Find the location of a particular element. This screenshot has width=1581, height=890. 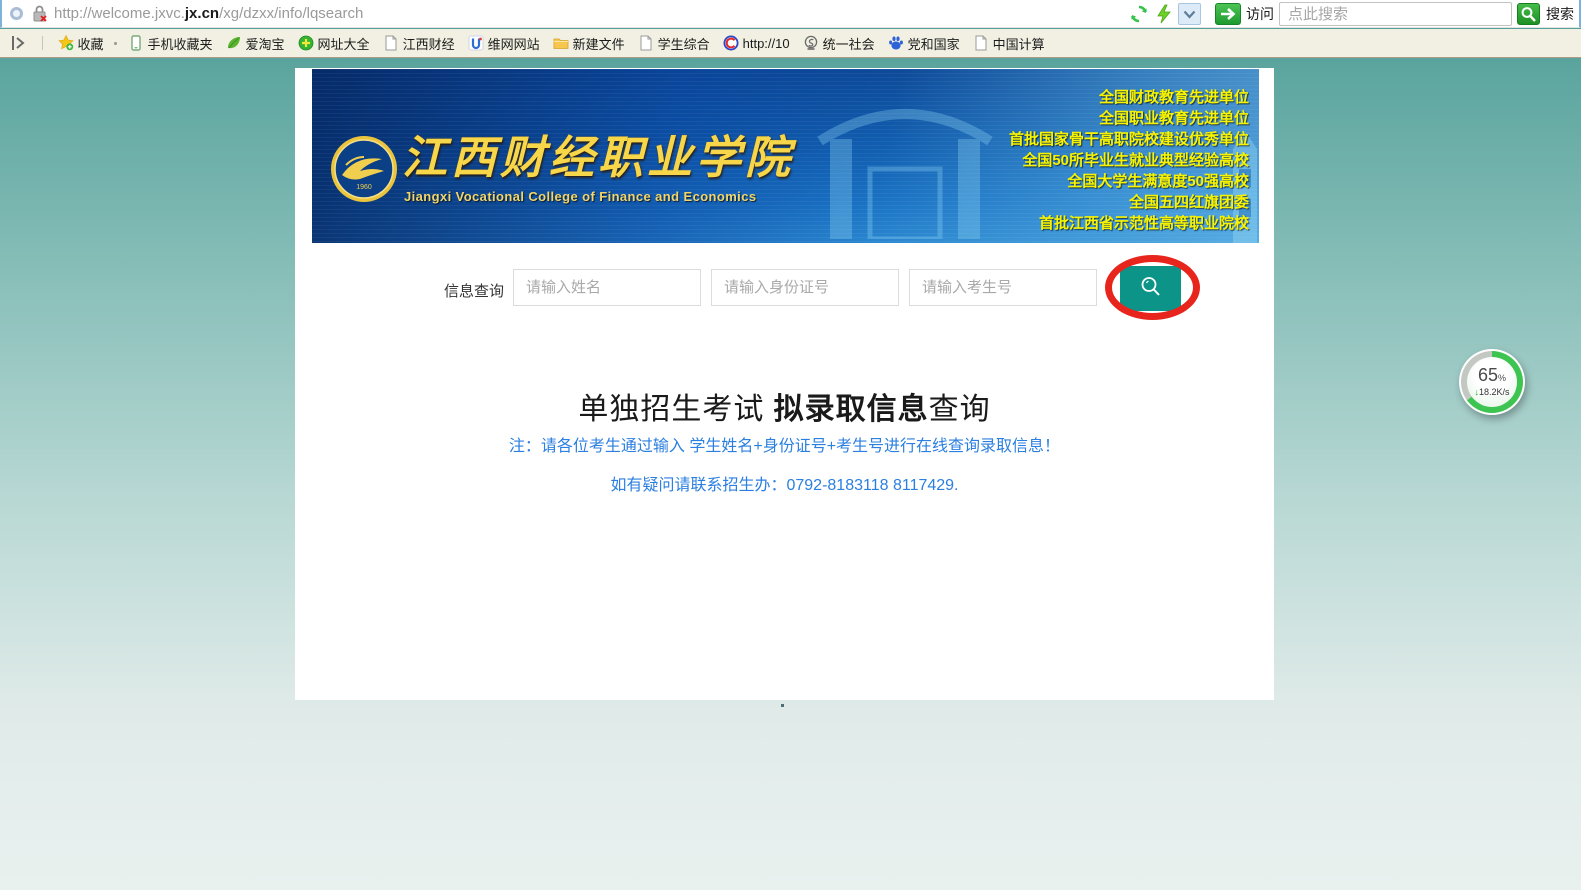

bookmark-label: 维网网站 is located at coordinates (513, 44).